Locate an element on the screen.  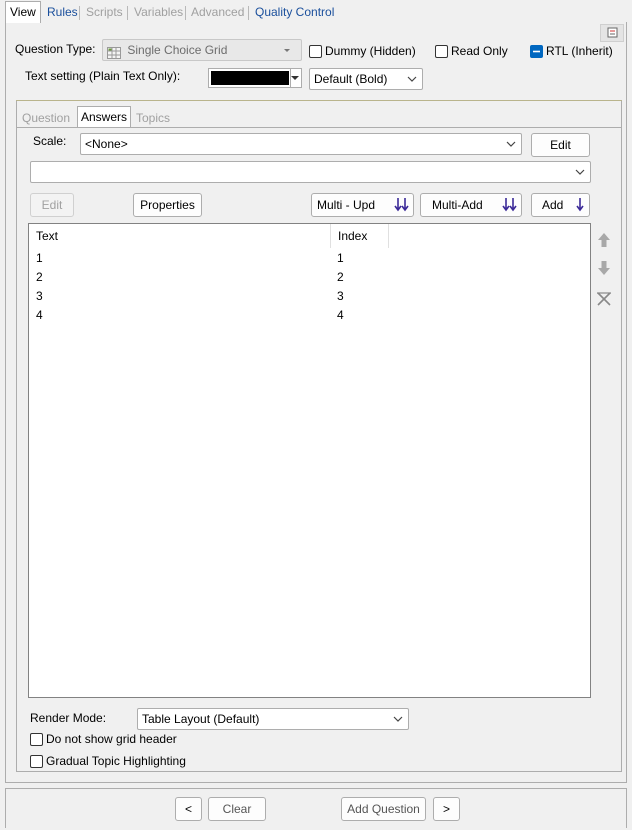
table-row-text: 1 is located at coordinates (39, 258).